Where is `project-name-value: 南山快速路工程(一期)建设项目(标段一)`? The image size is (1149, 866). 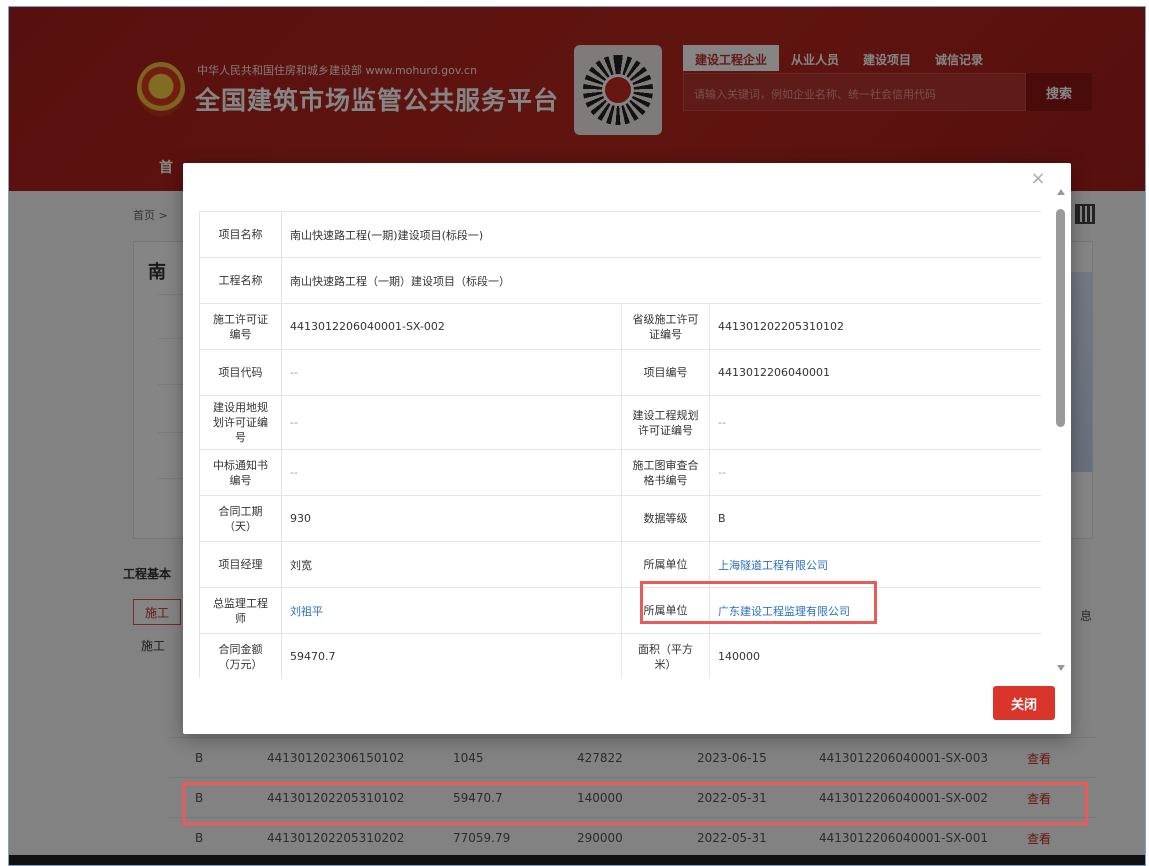
project-name-value: 南山快速路工程(一期)建设项目(标段一) is located at coordinates (660, 234).